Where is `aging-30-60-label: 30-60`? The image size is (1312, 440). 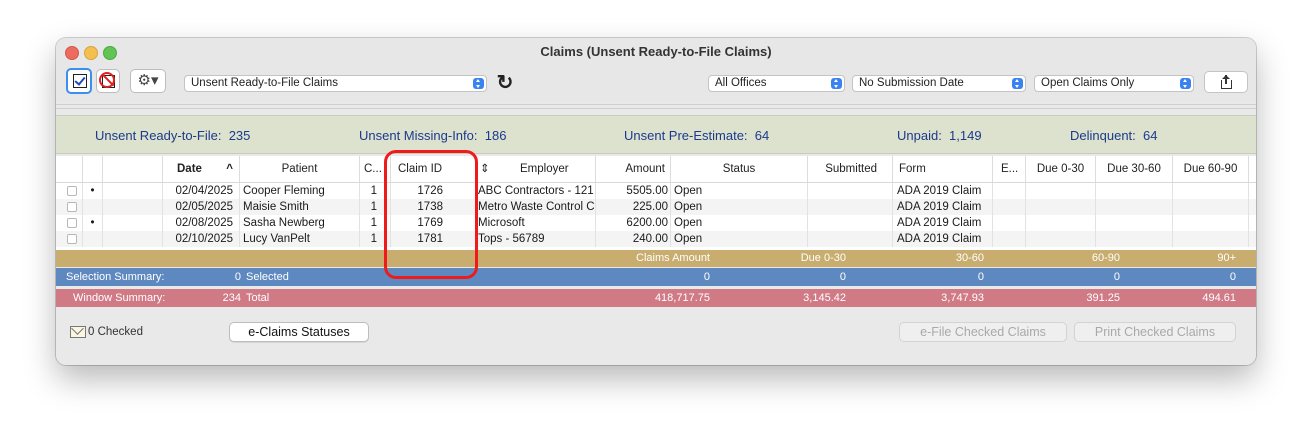 aging-30-60-label: 30-60 is located at coordinates (969, 258).